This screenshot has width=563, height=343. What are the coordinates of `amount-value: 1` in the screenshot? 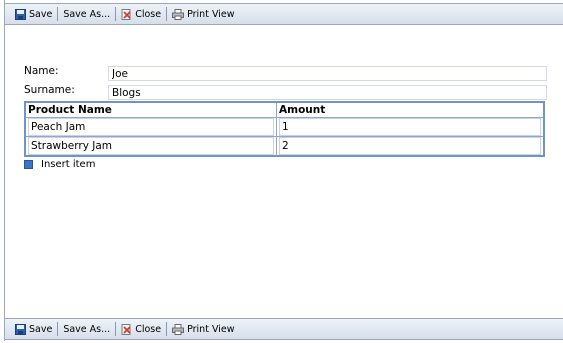 It's located at (410, 127).